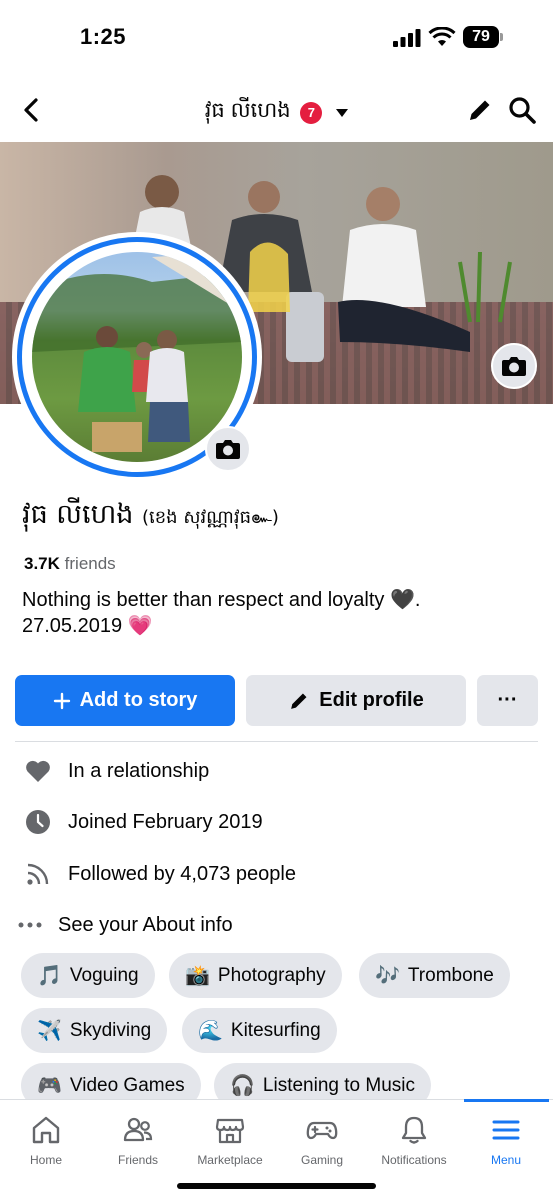  What do you see at coordinates (247, 110) in the screenshot?
I see `header-title: វុធ លីហេង` at bounding box center [247, 110].